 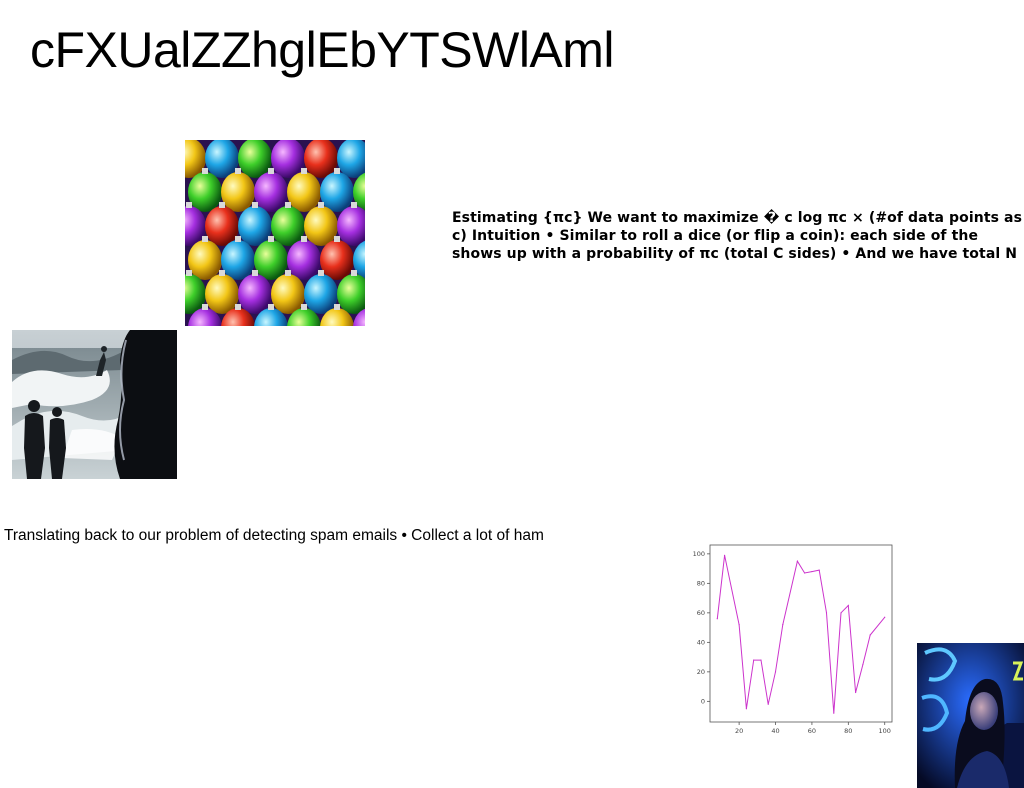 I want to click on x-tick-label: 100, so click(x=885, y=731).